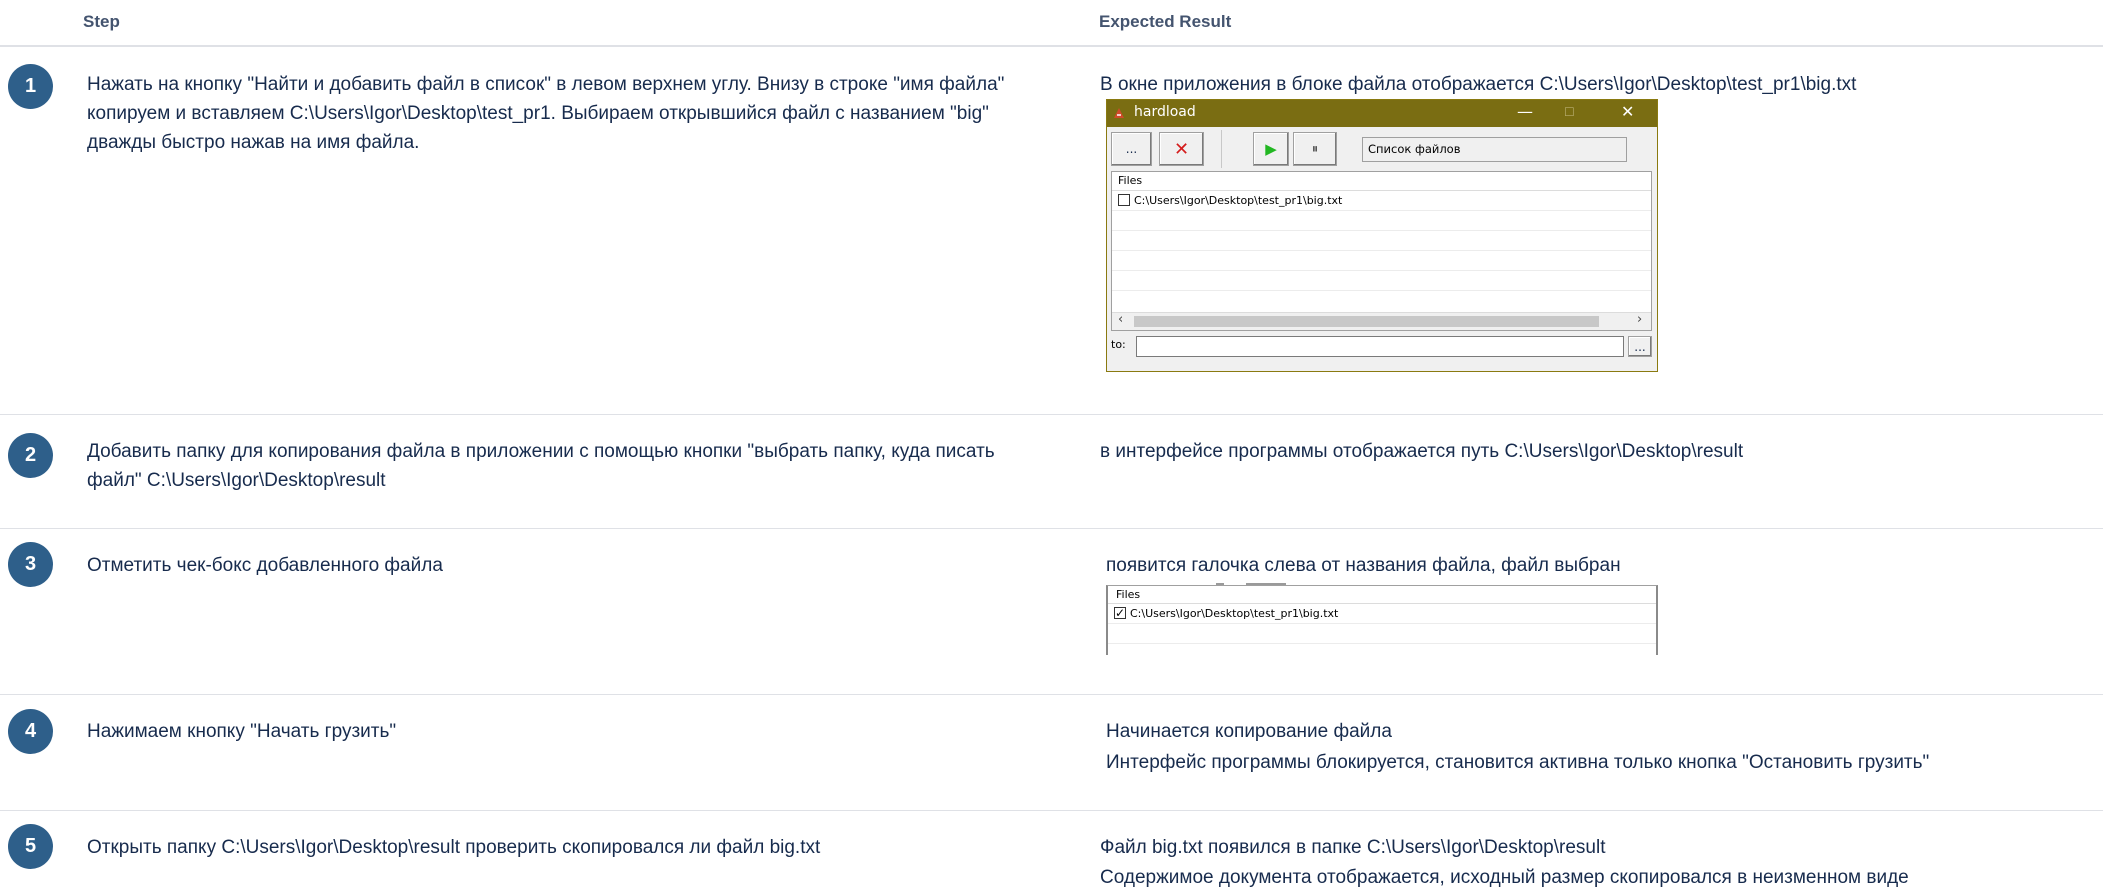  What do you see at coordinates (1165, 112) in the screenshot?
I see `window-title: hardload` at bounding box center [1165, 112].